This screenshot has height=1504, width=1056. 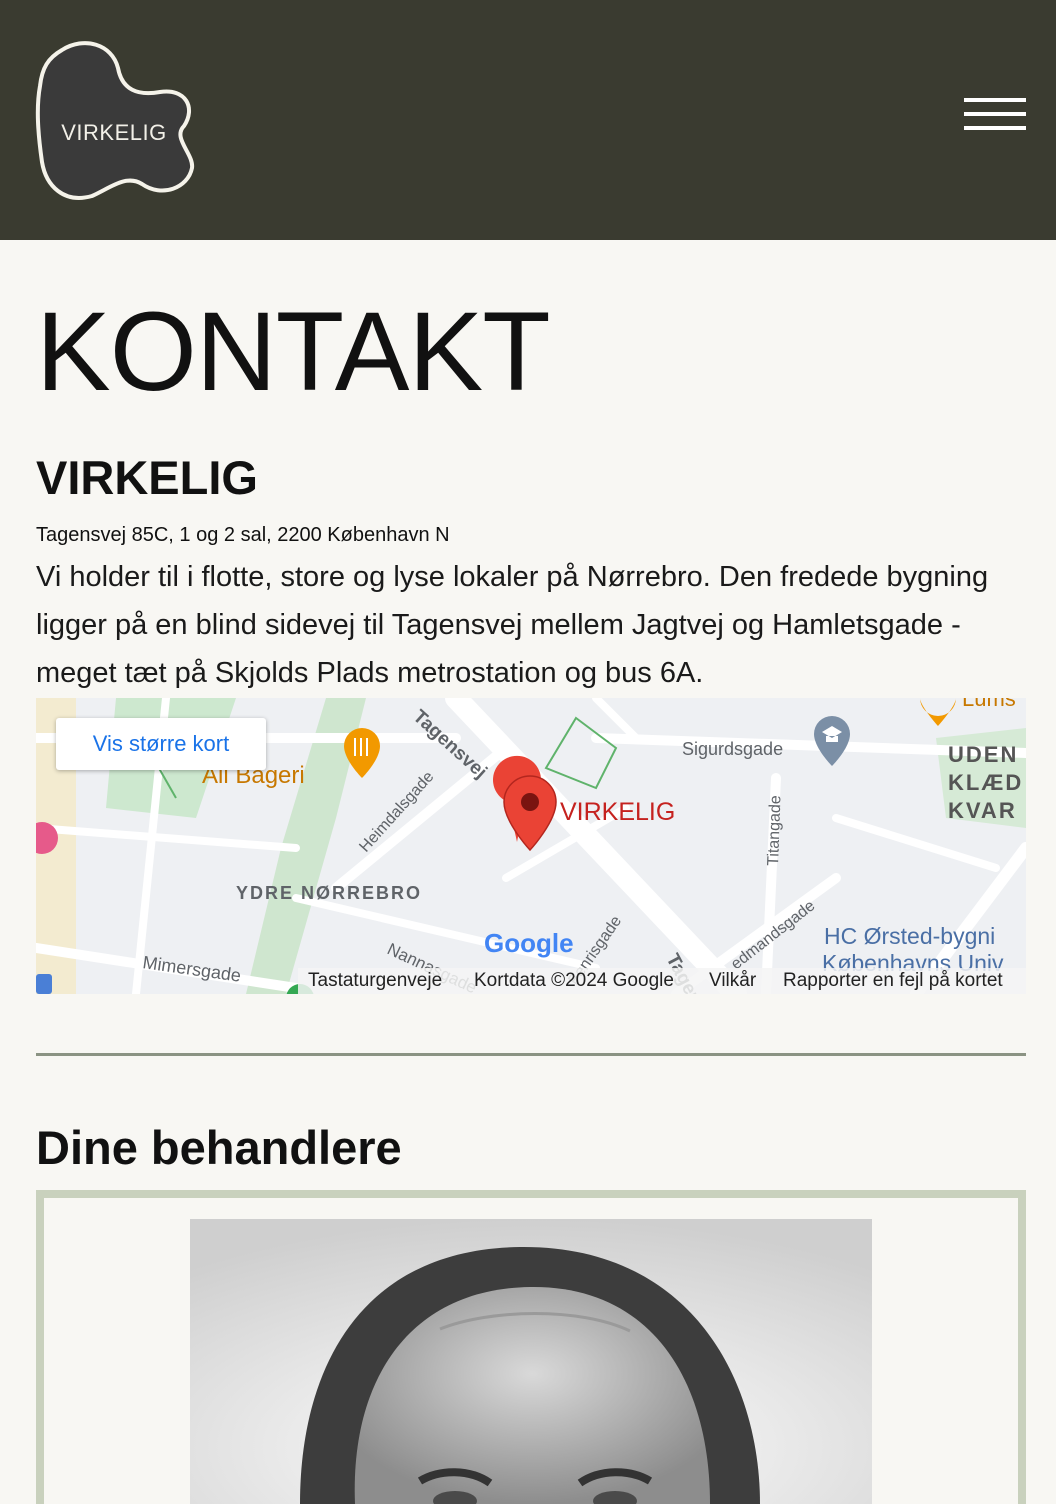 What do you see at coordinates (732, 981) in the screenshot?
I see `terms-link: Vilkår` at bounding box center [732, 981].